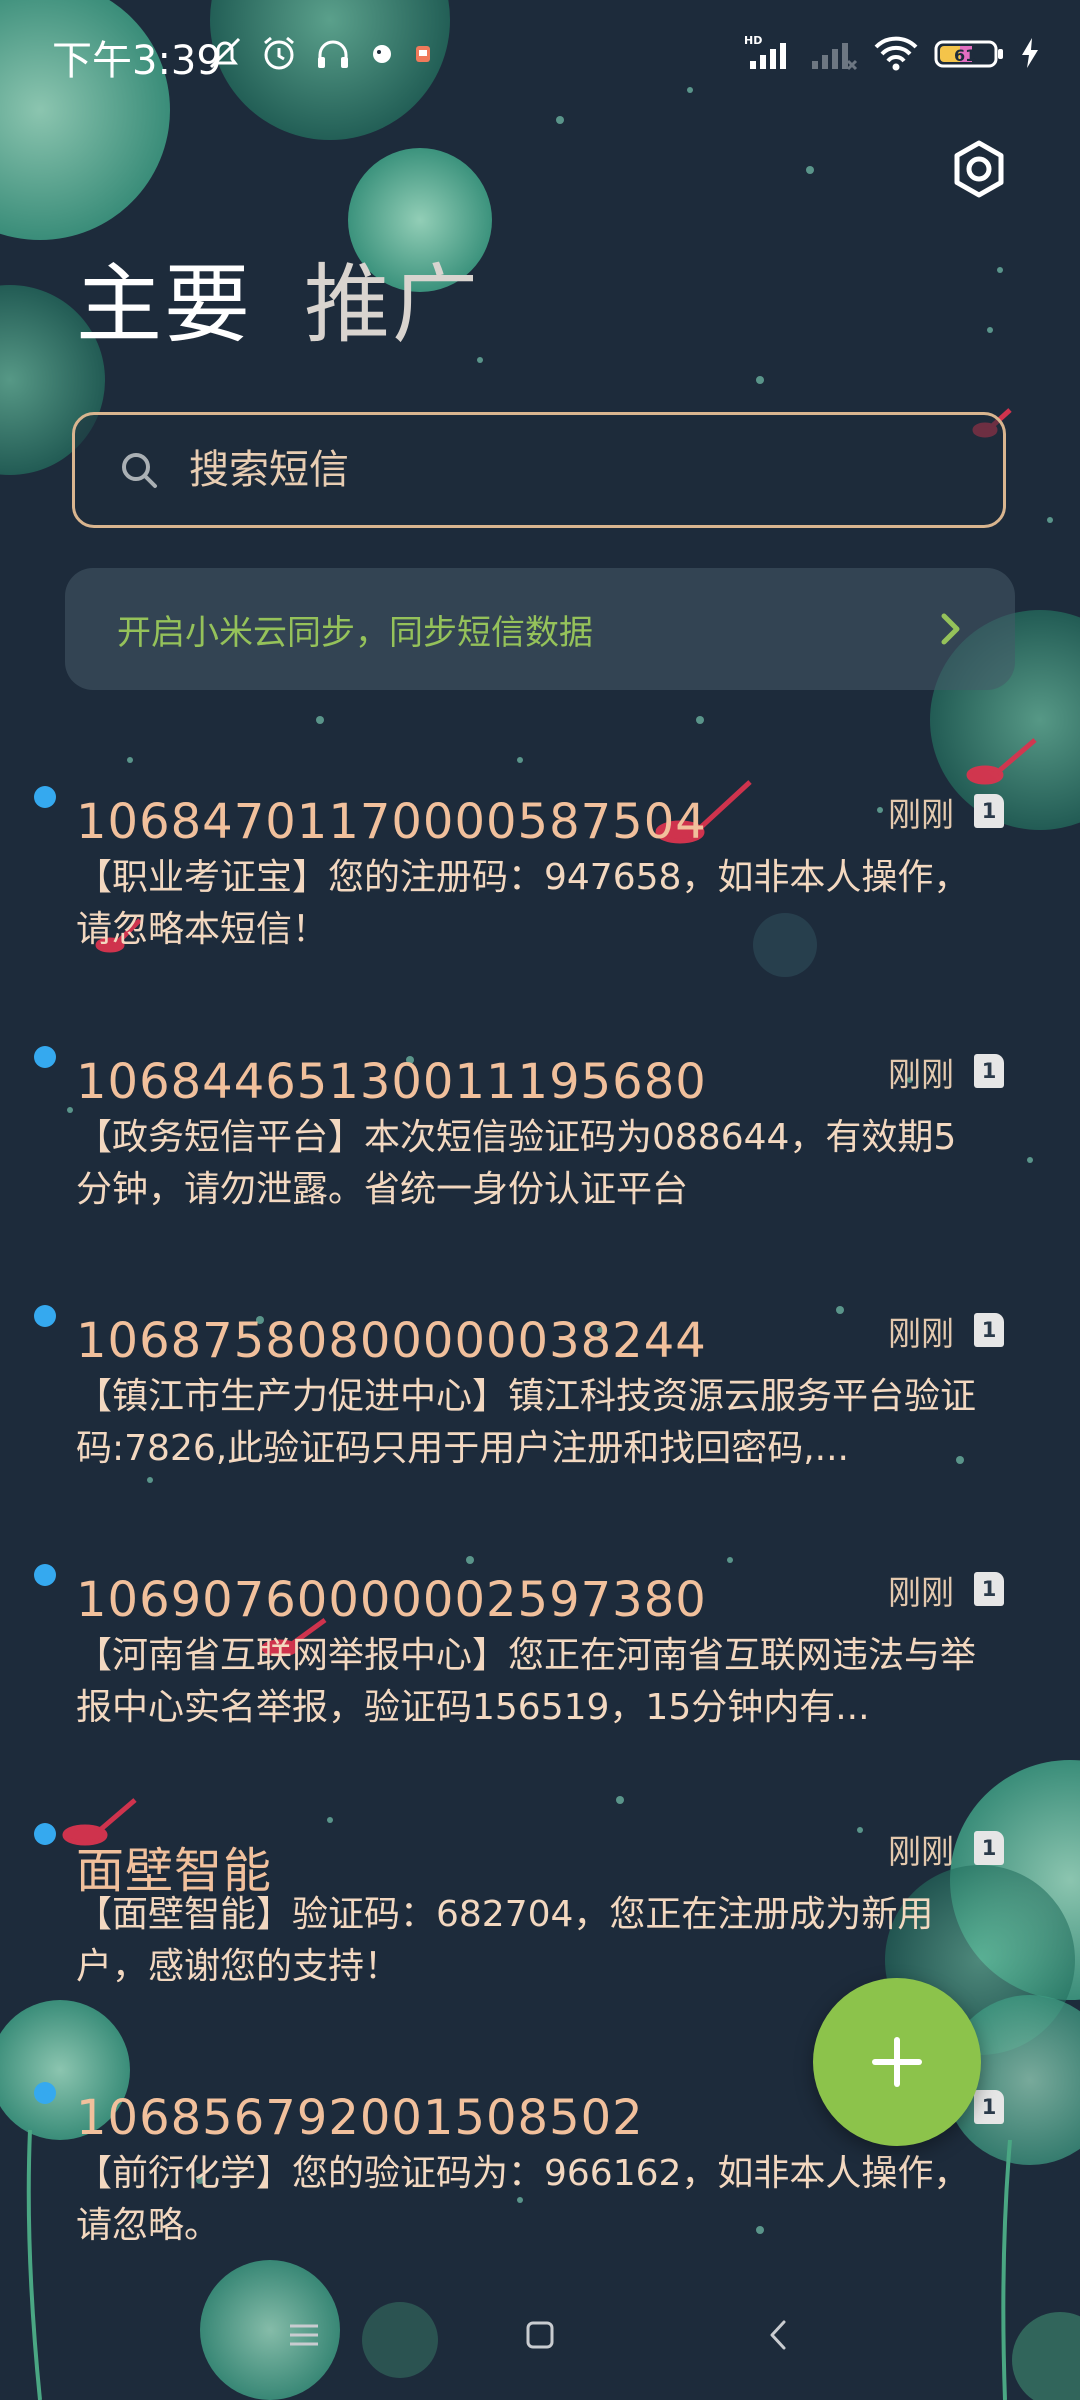  Describe the element at coordinates (355, 632) in the screenshot. I see `sync-banner-text: 开启小米云同步，同步短信数据` at that location.